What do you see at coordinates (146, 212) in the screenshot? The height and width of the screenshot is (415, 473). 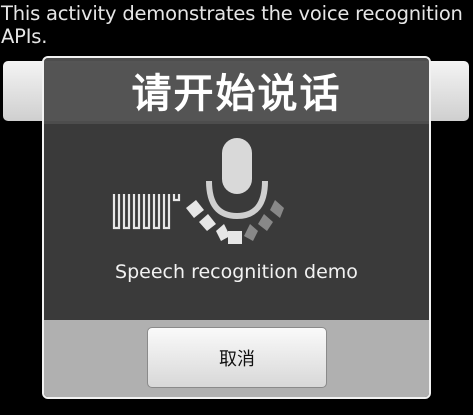 I see `sound-level-meter-icon` at bounding box center [146, 212].